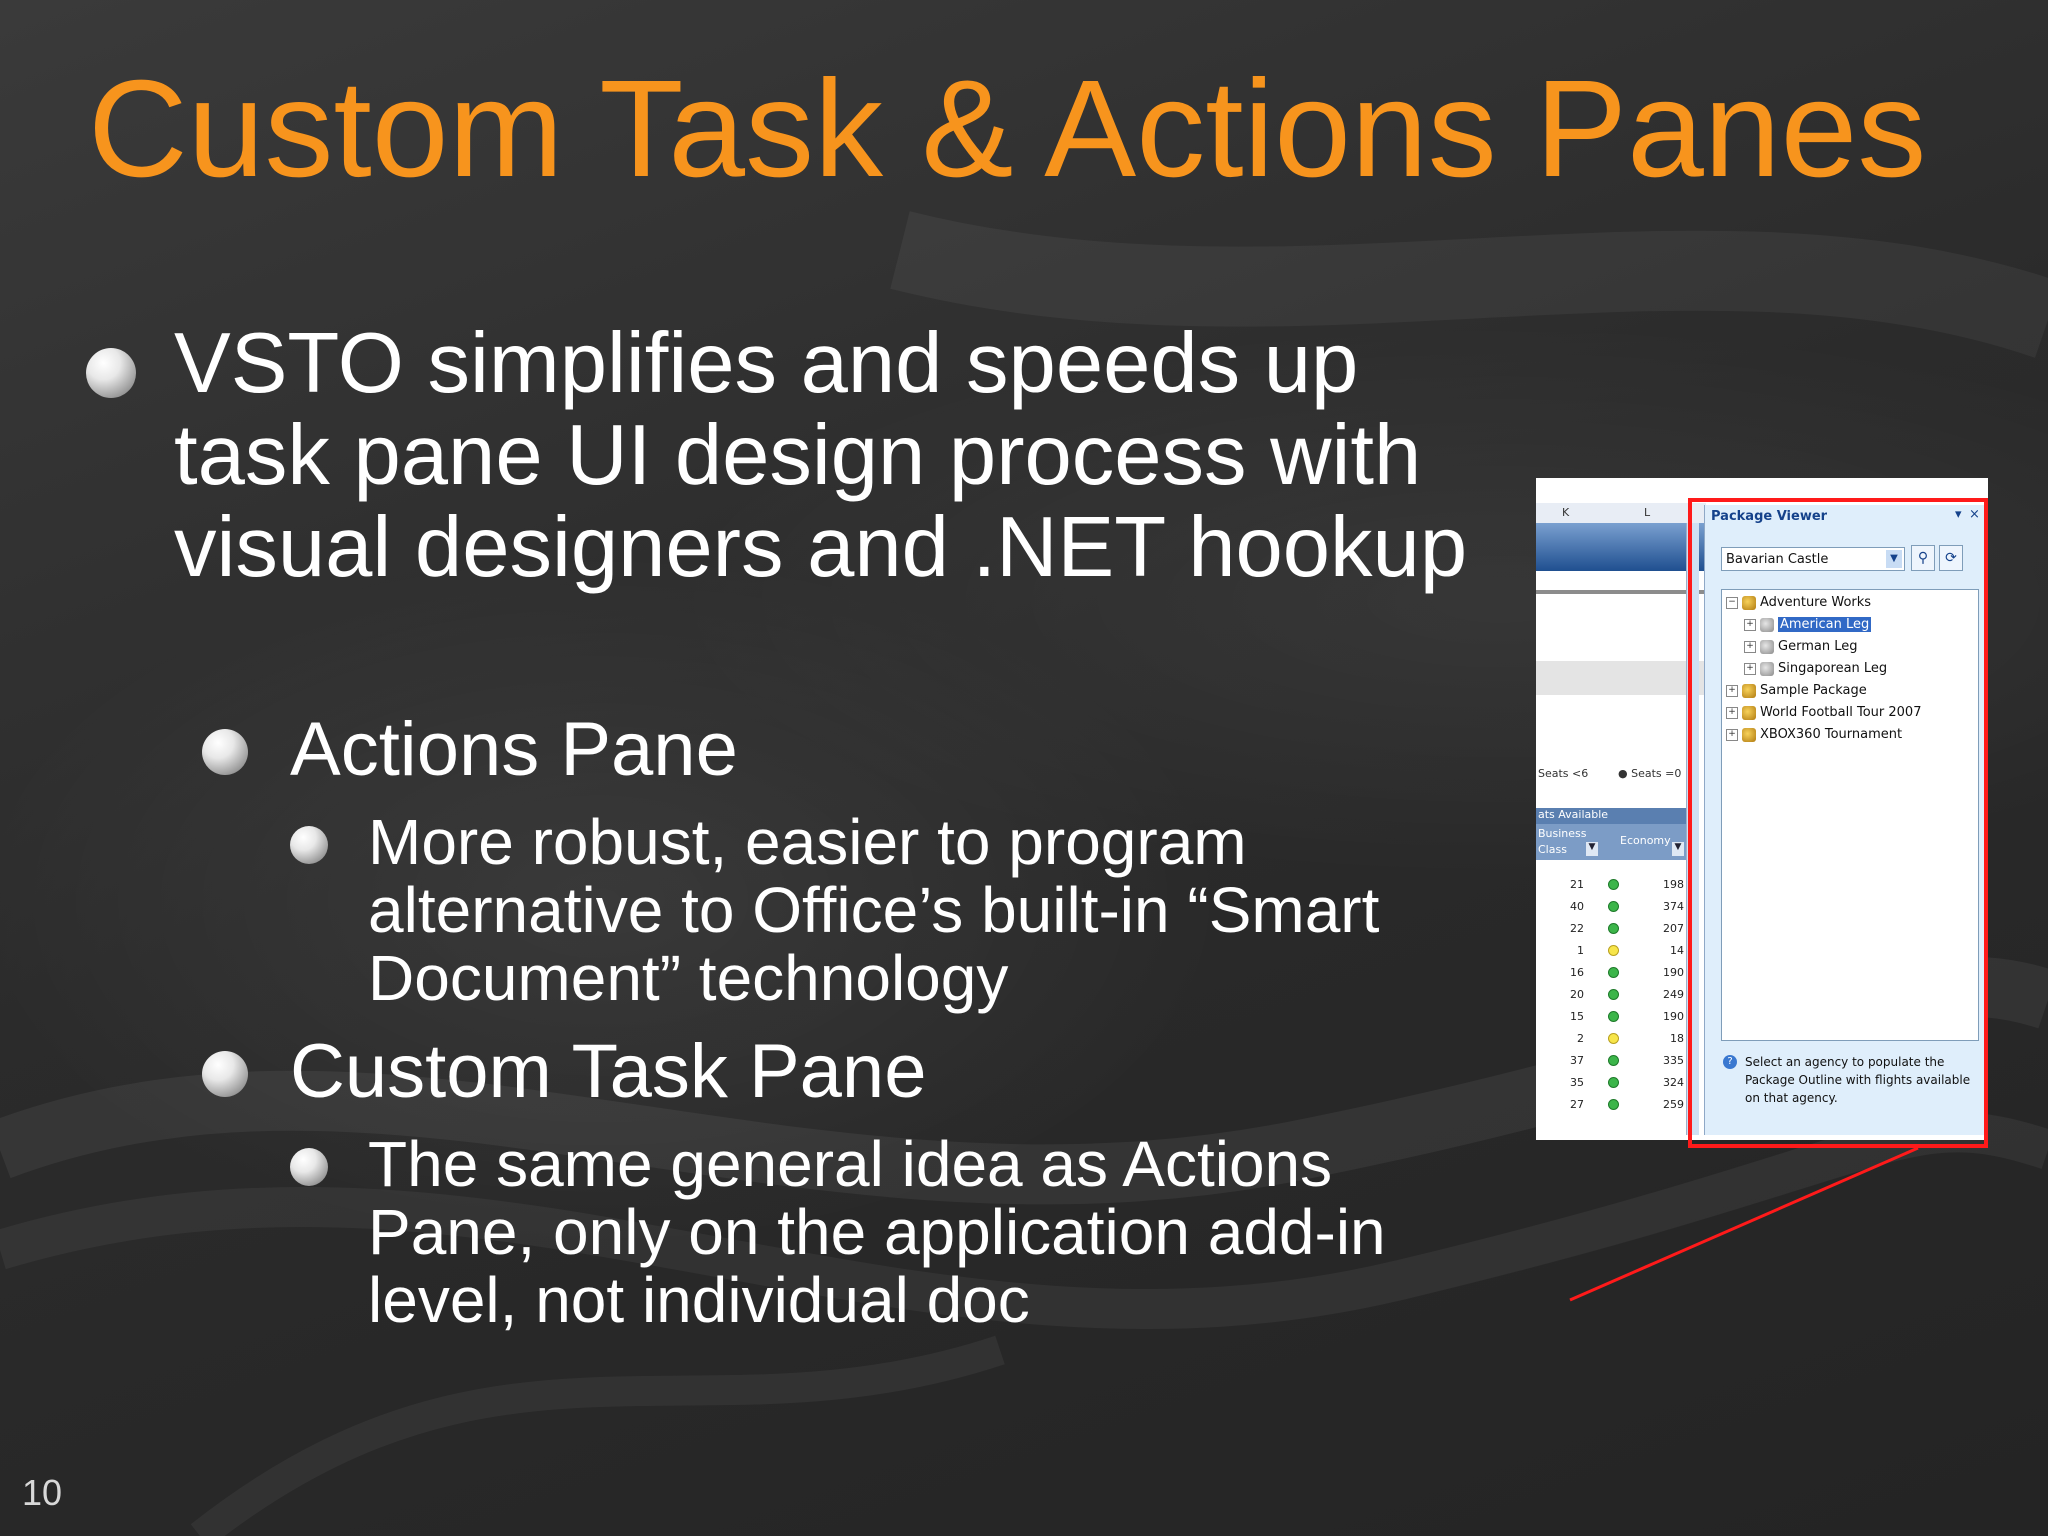 The width and height of the screenshot is (2048, 1536). Describe the element at coordinates (1673, 928) in the screenshot. I see `cell-economy: 207` at that location.